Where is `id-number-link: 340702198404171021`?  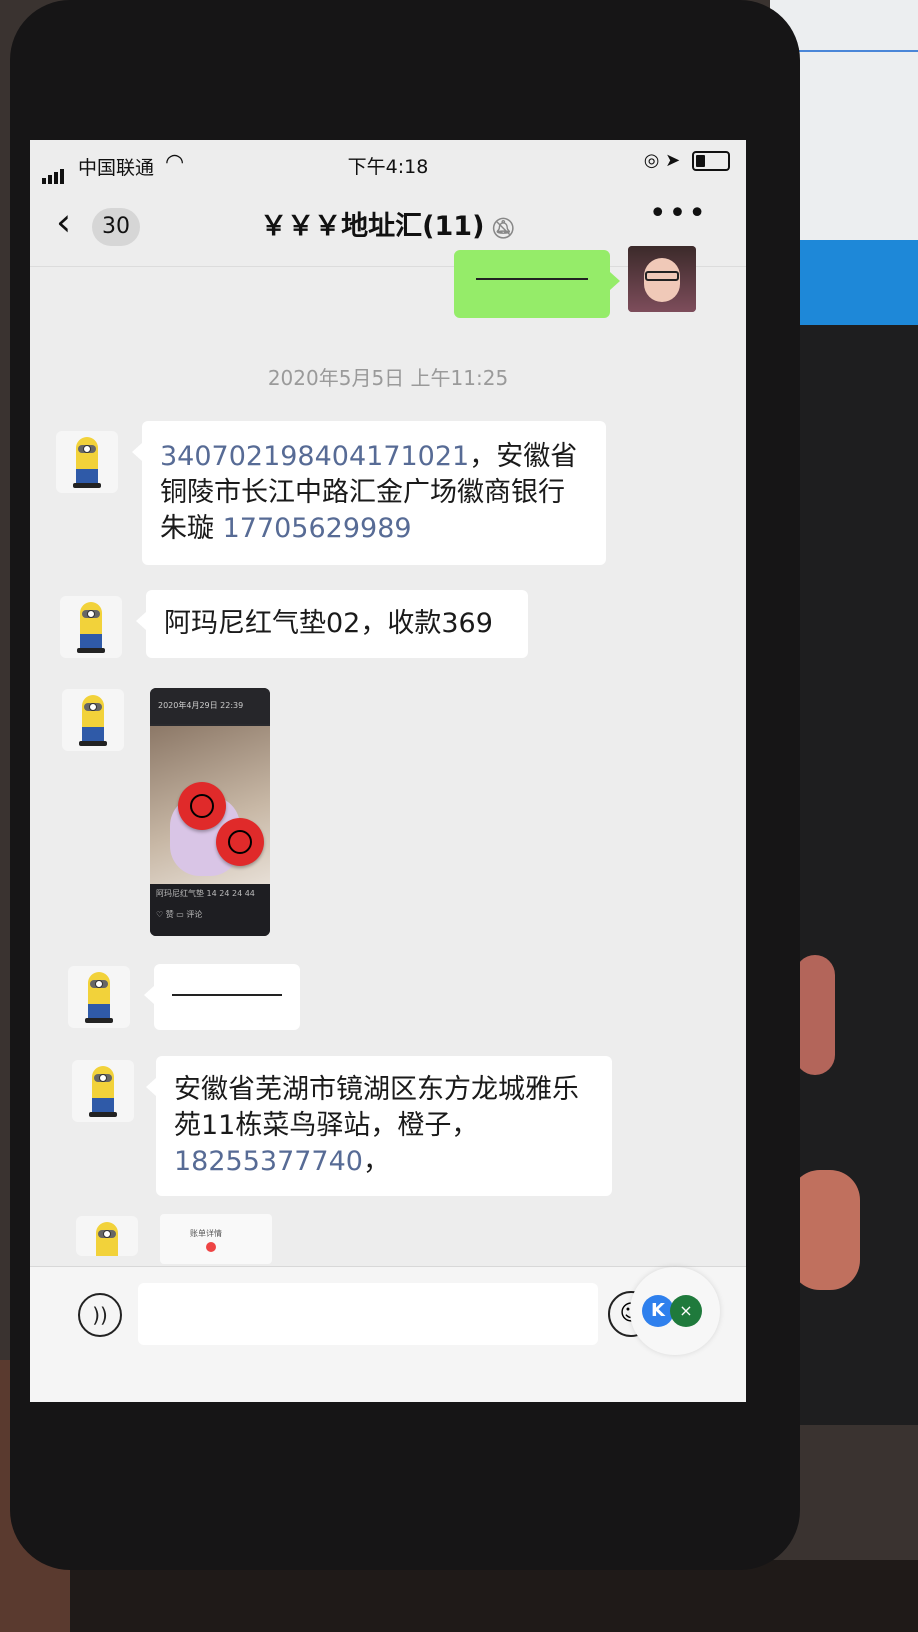 id-number-link: 340702198404171021 is located at coordinates (314, 456).